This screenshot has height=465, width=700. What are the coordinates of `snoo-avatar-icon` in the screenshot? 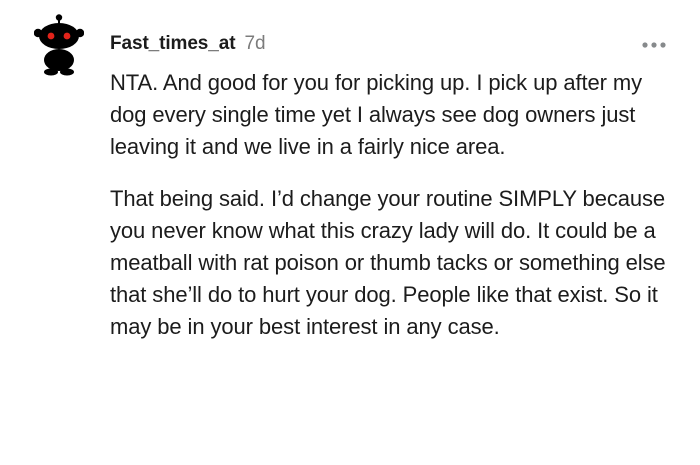 It's located at (59, 45).